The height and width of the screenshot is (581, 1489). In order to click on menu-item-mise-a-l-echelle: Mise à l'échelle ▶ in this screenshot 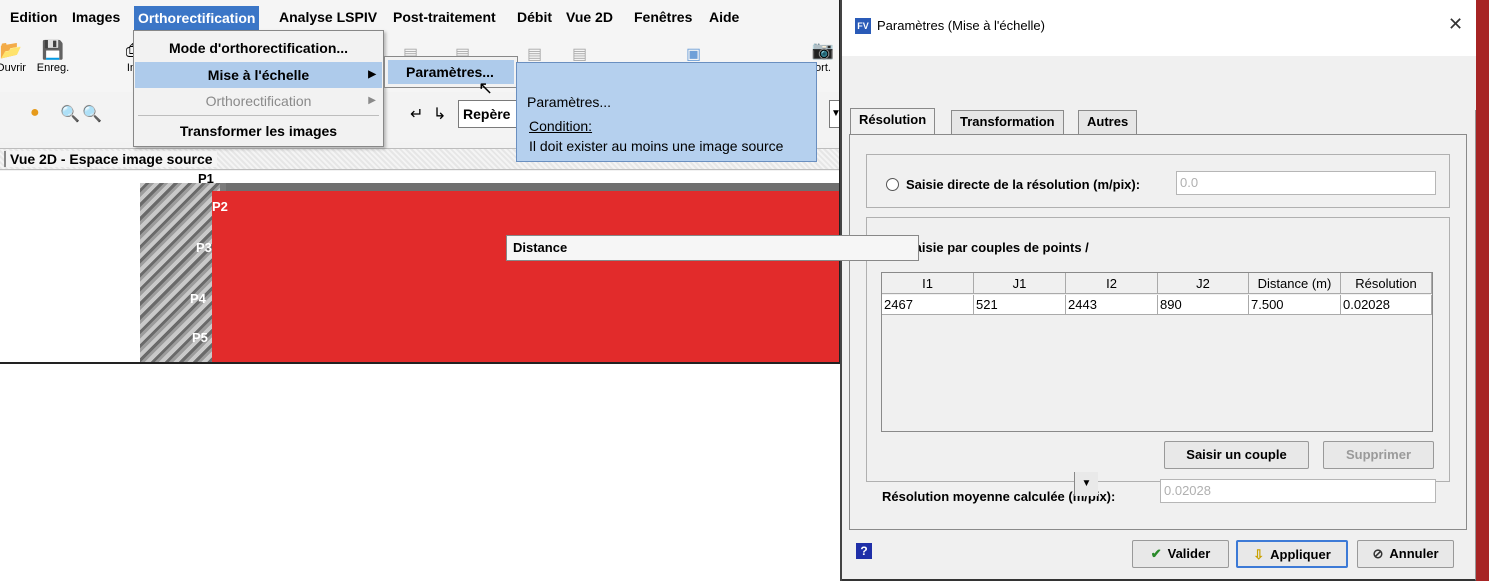, I will do `click(258, 75)`.